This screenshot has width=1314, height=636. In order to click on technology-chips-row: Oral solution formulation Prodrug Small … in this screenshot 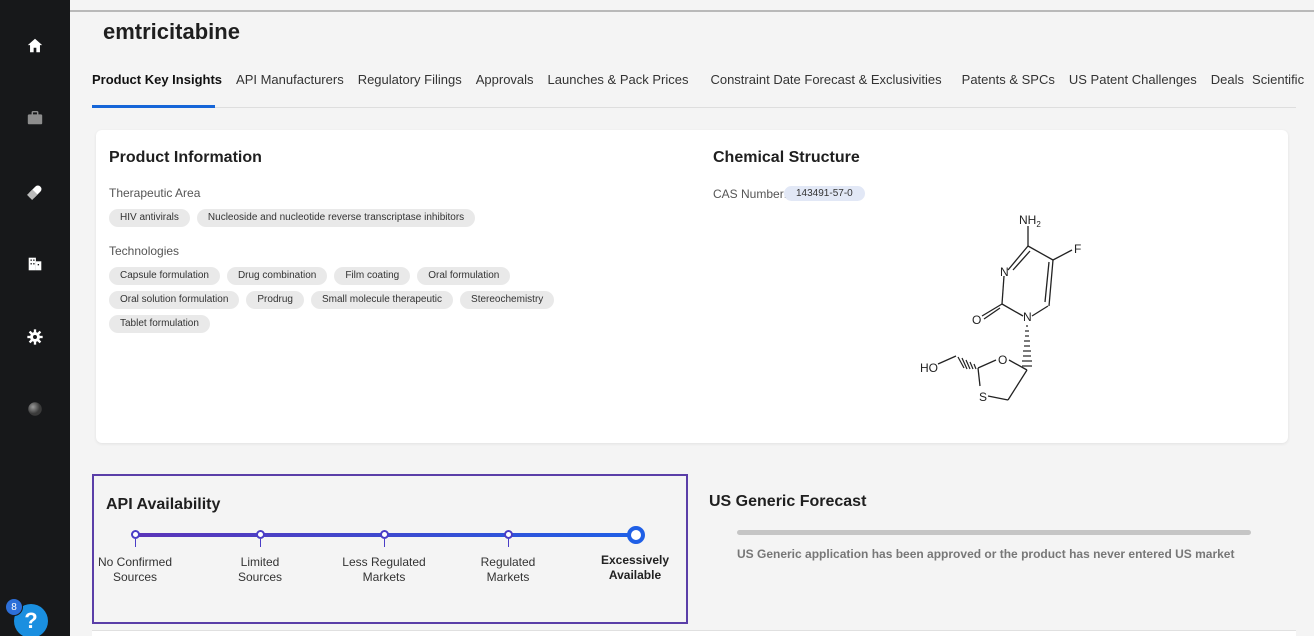, I will do `click(335, 300)`.